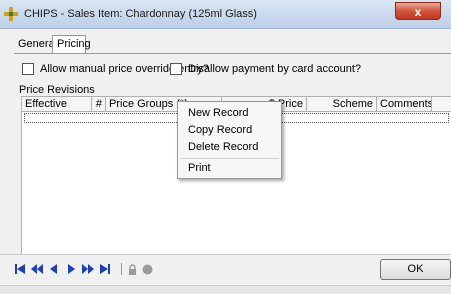  I want to click on disallow-card-option: Disallow payment by card account?, so click(265, 69).